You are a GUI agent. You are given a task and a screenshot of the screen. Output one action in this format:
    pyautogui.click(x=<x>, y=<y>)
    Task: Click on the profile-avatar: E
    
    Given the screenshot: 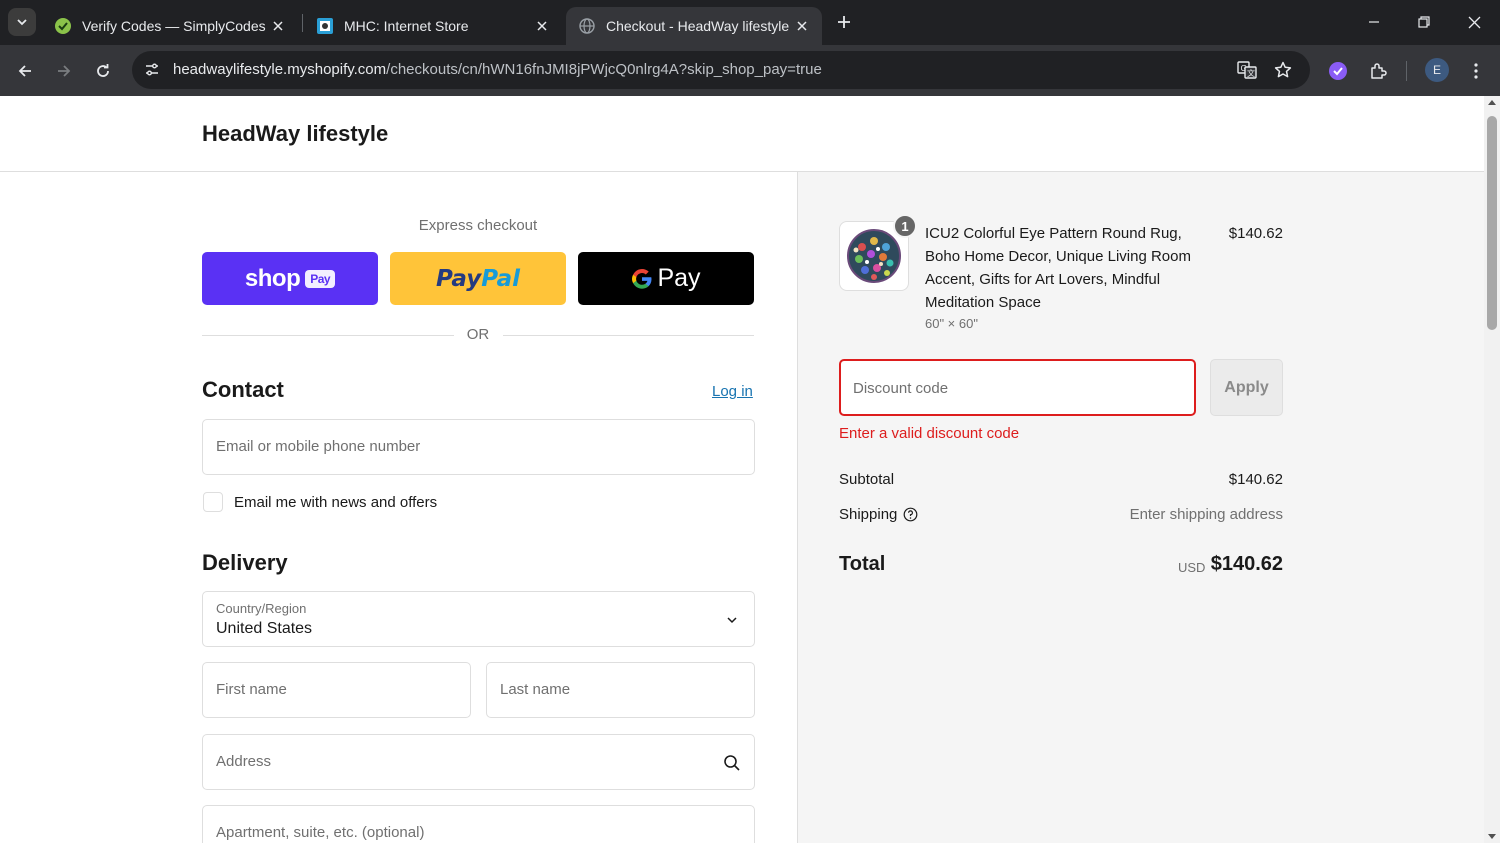 What is the action you would take?
    pyautogui.click(x=1437, y=70)
    